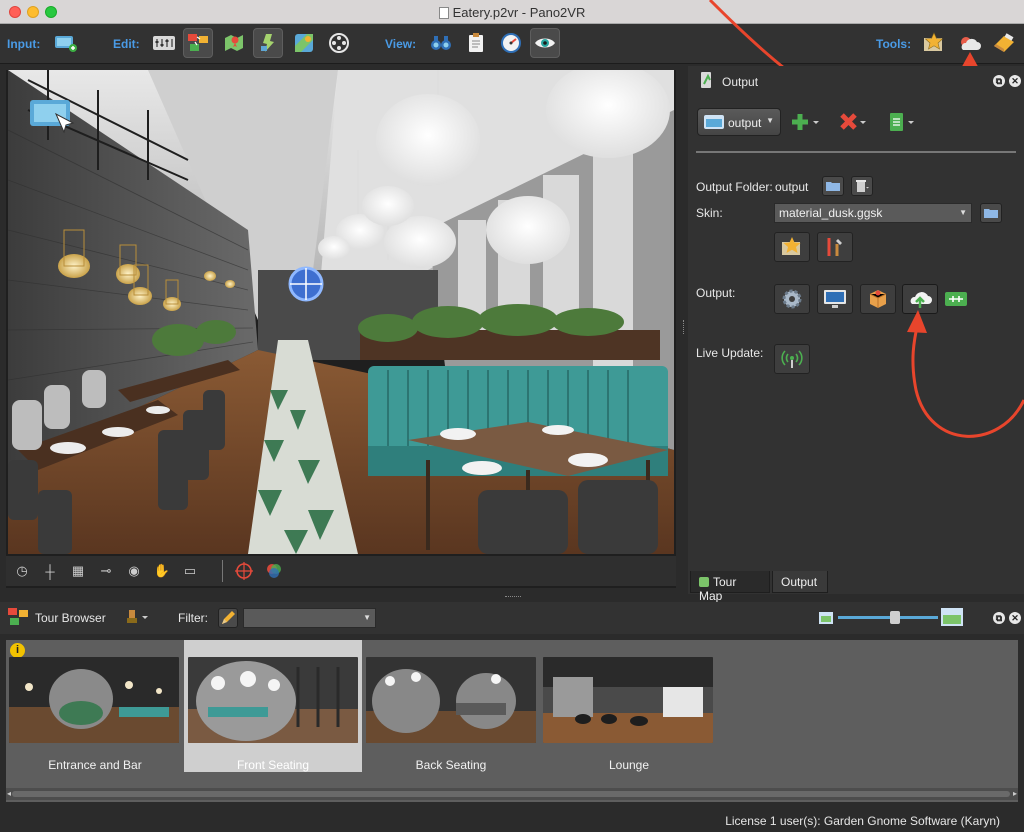 The height and width of the screenshot is (832, 1024). Describe the element at coordinates (709, 213) in the screenshot. I see `skin-label: Skin:` at that location.